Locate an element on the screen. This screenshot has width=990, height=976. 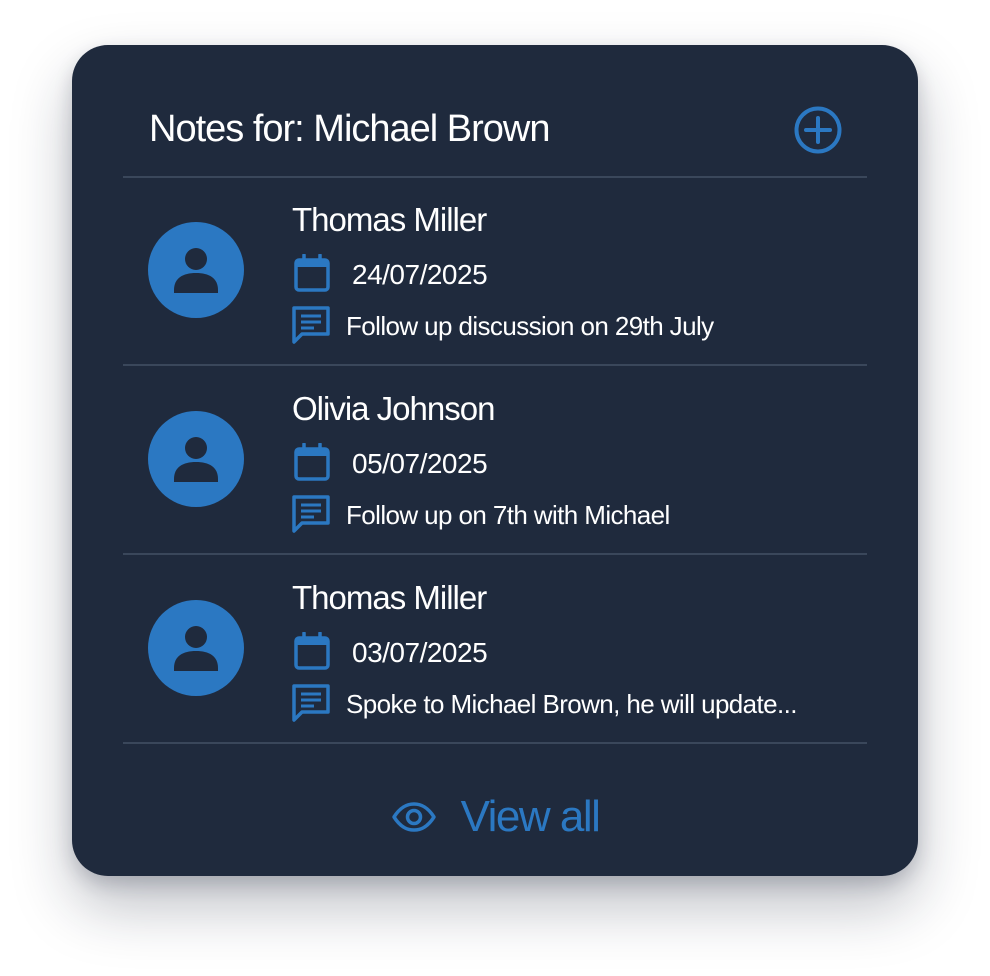
eye-icon is located at coordinates (413, 817).